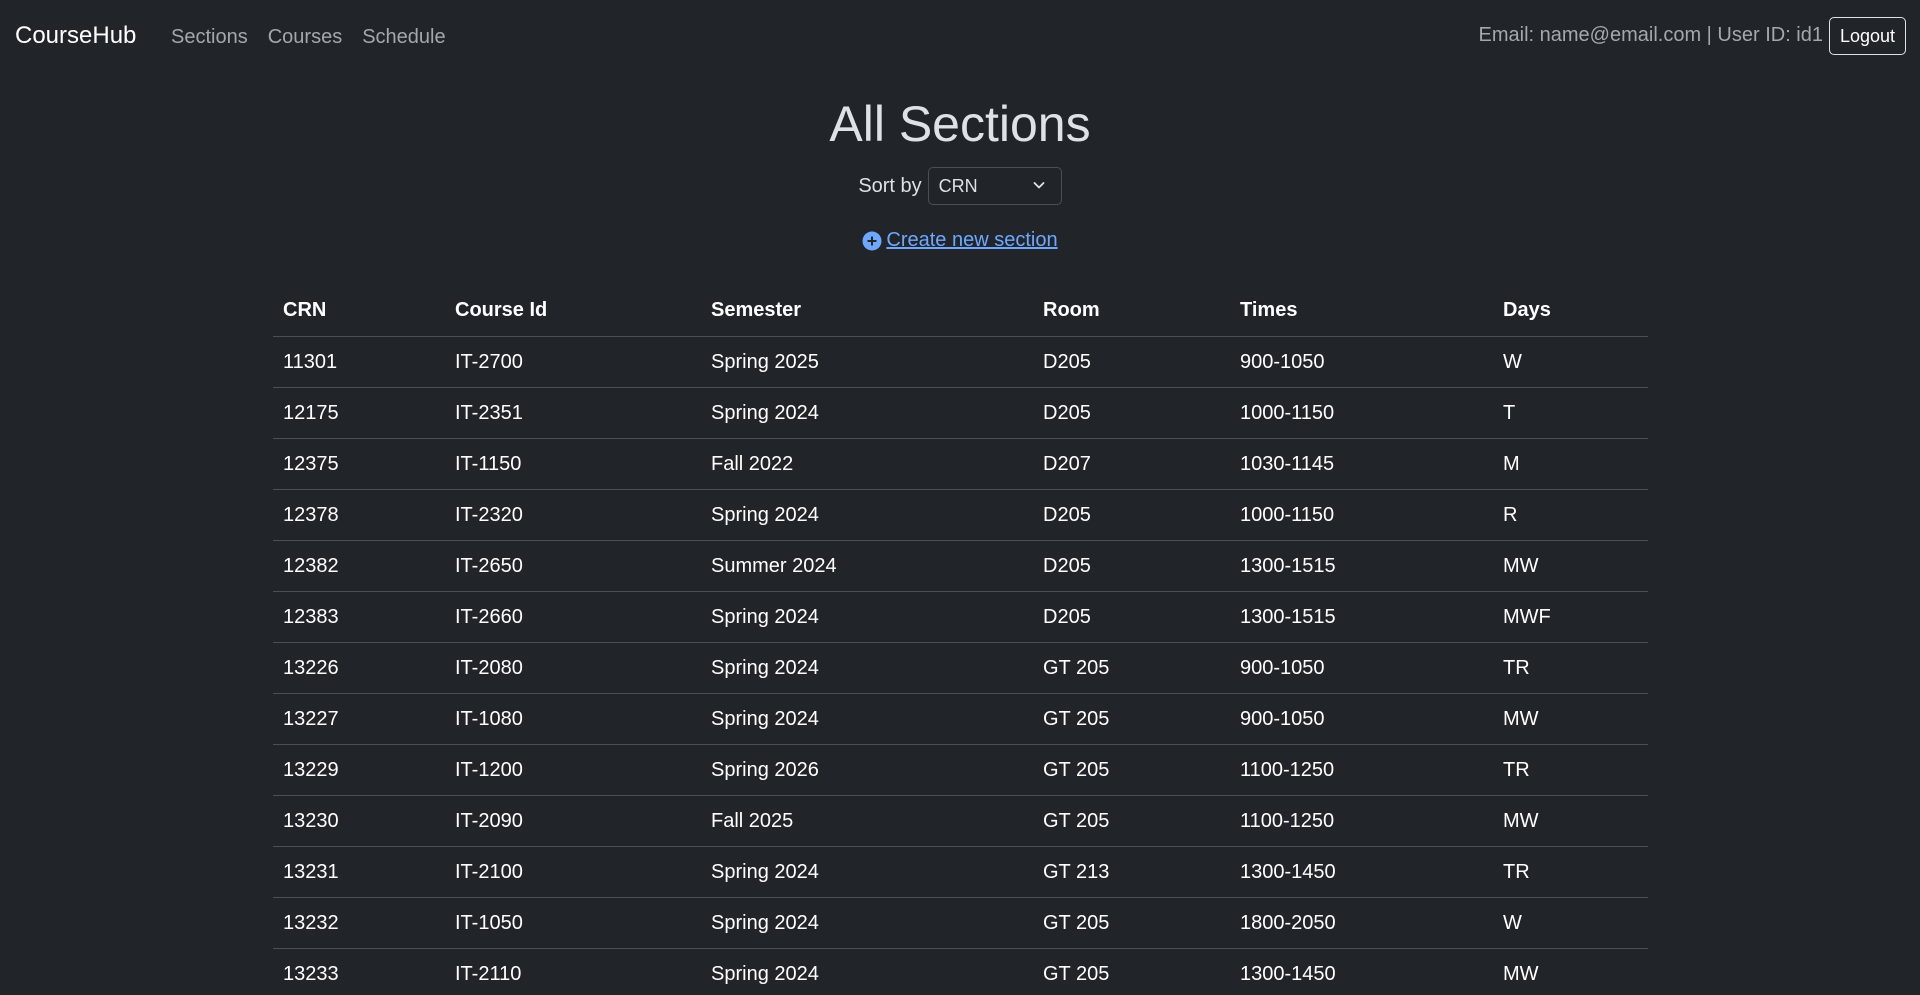  Describe the element at coordinates (1570, 413) in the screenshot. I see `cell-days: T` at that location.